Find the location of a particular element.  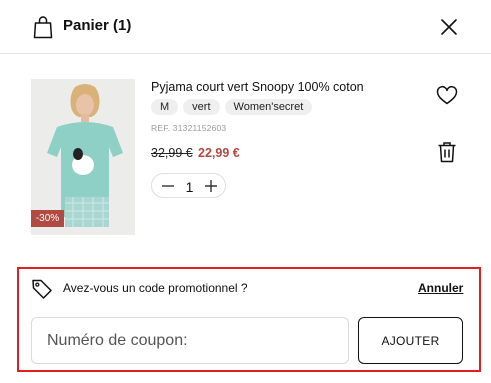

add-coupon-button: AJOUTER is located at coordinates (410, 340).